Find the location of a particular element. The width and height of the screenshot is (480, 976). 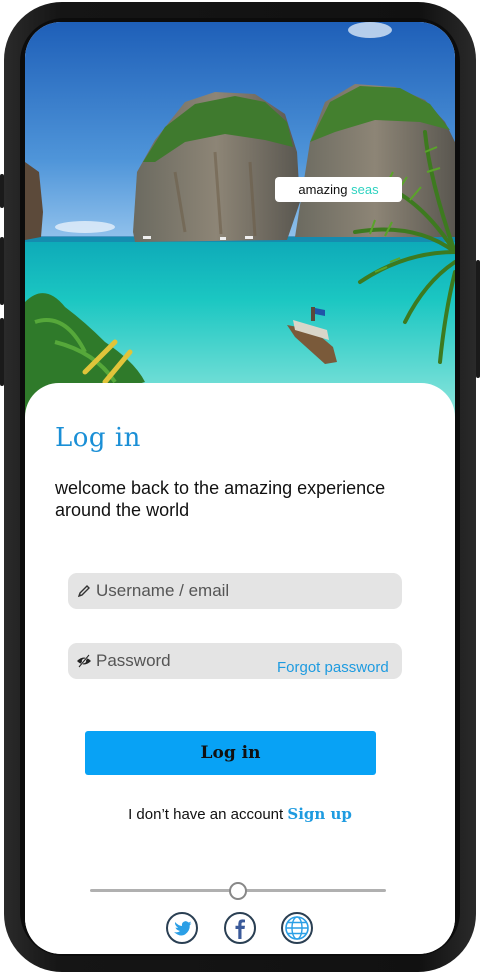

power-button is located at coordinates (478, 319).